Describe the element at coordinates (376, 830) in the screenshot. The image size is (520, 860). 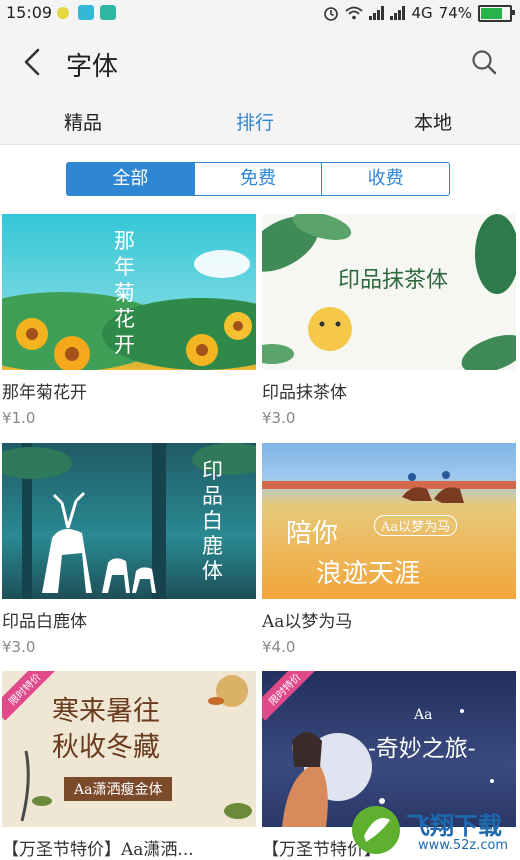
I see `watermark-logo-icon` at that location.